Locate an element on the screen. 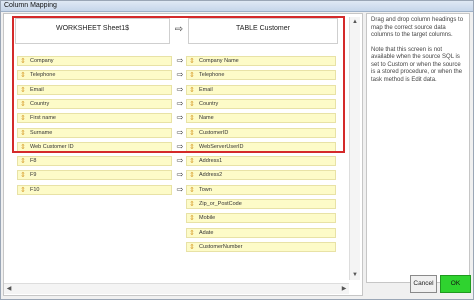  unmapped-target-field: ⇕ CustomerNumber is located at coordinates (261, 247).